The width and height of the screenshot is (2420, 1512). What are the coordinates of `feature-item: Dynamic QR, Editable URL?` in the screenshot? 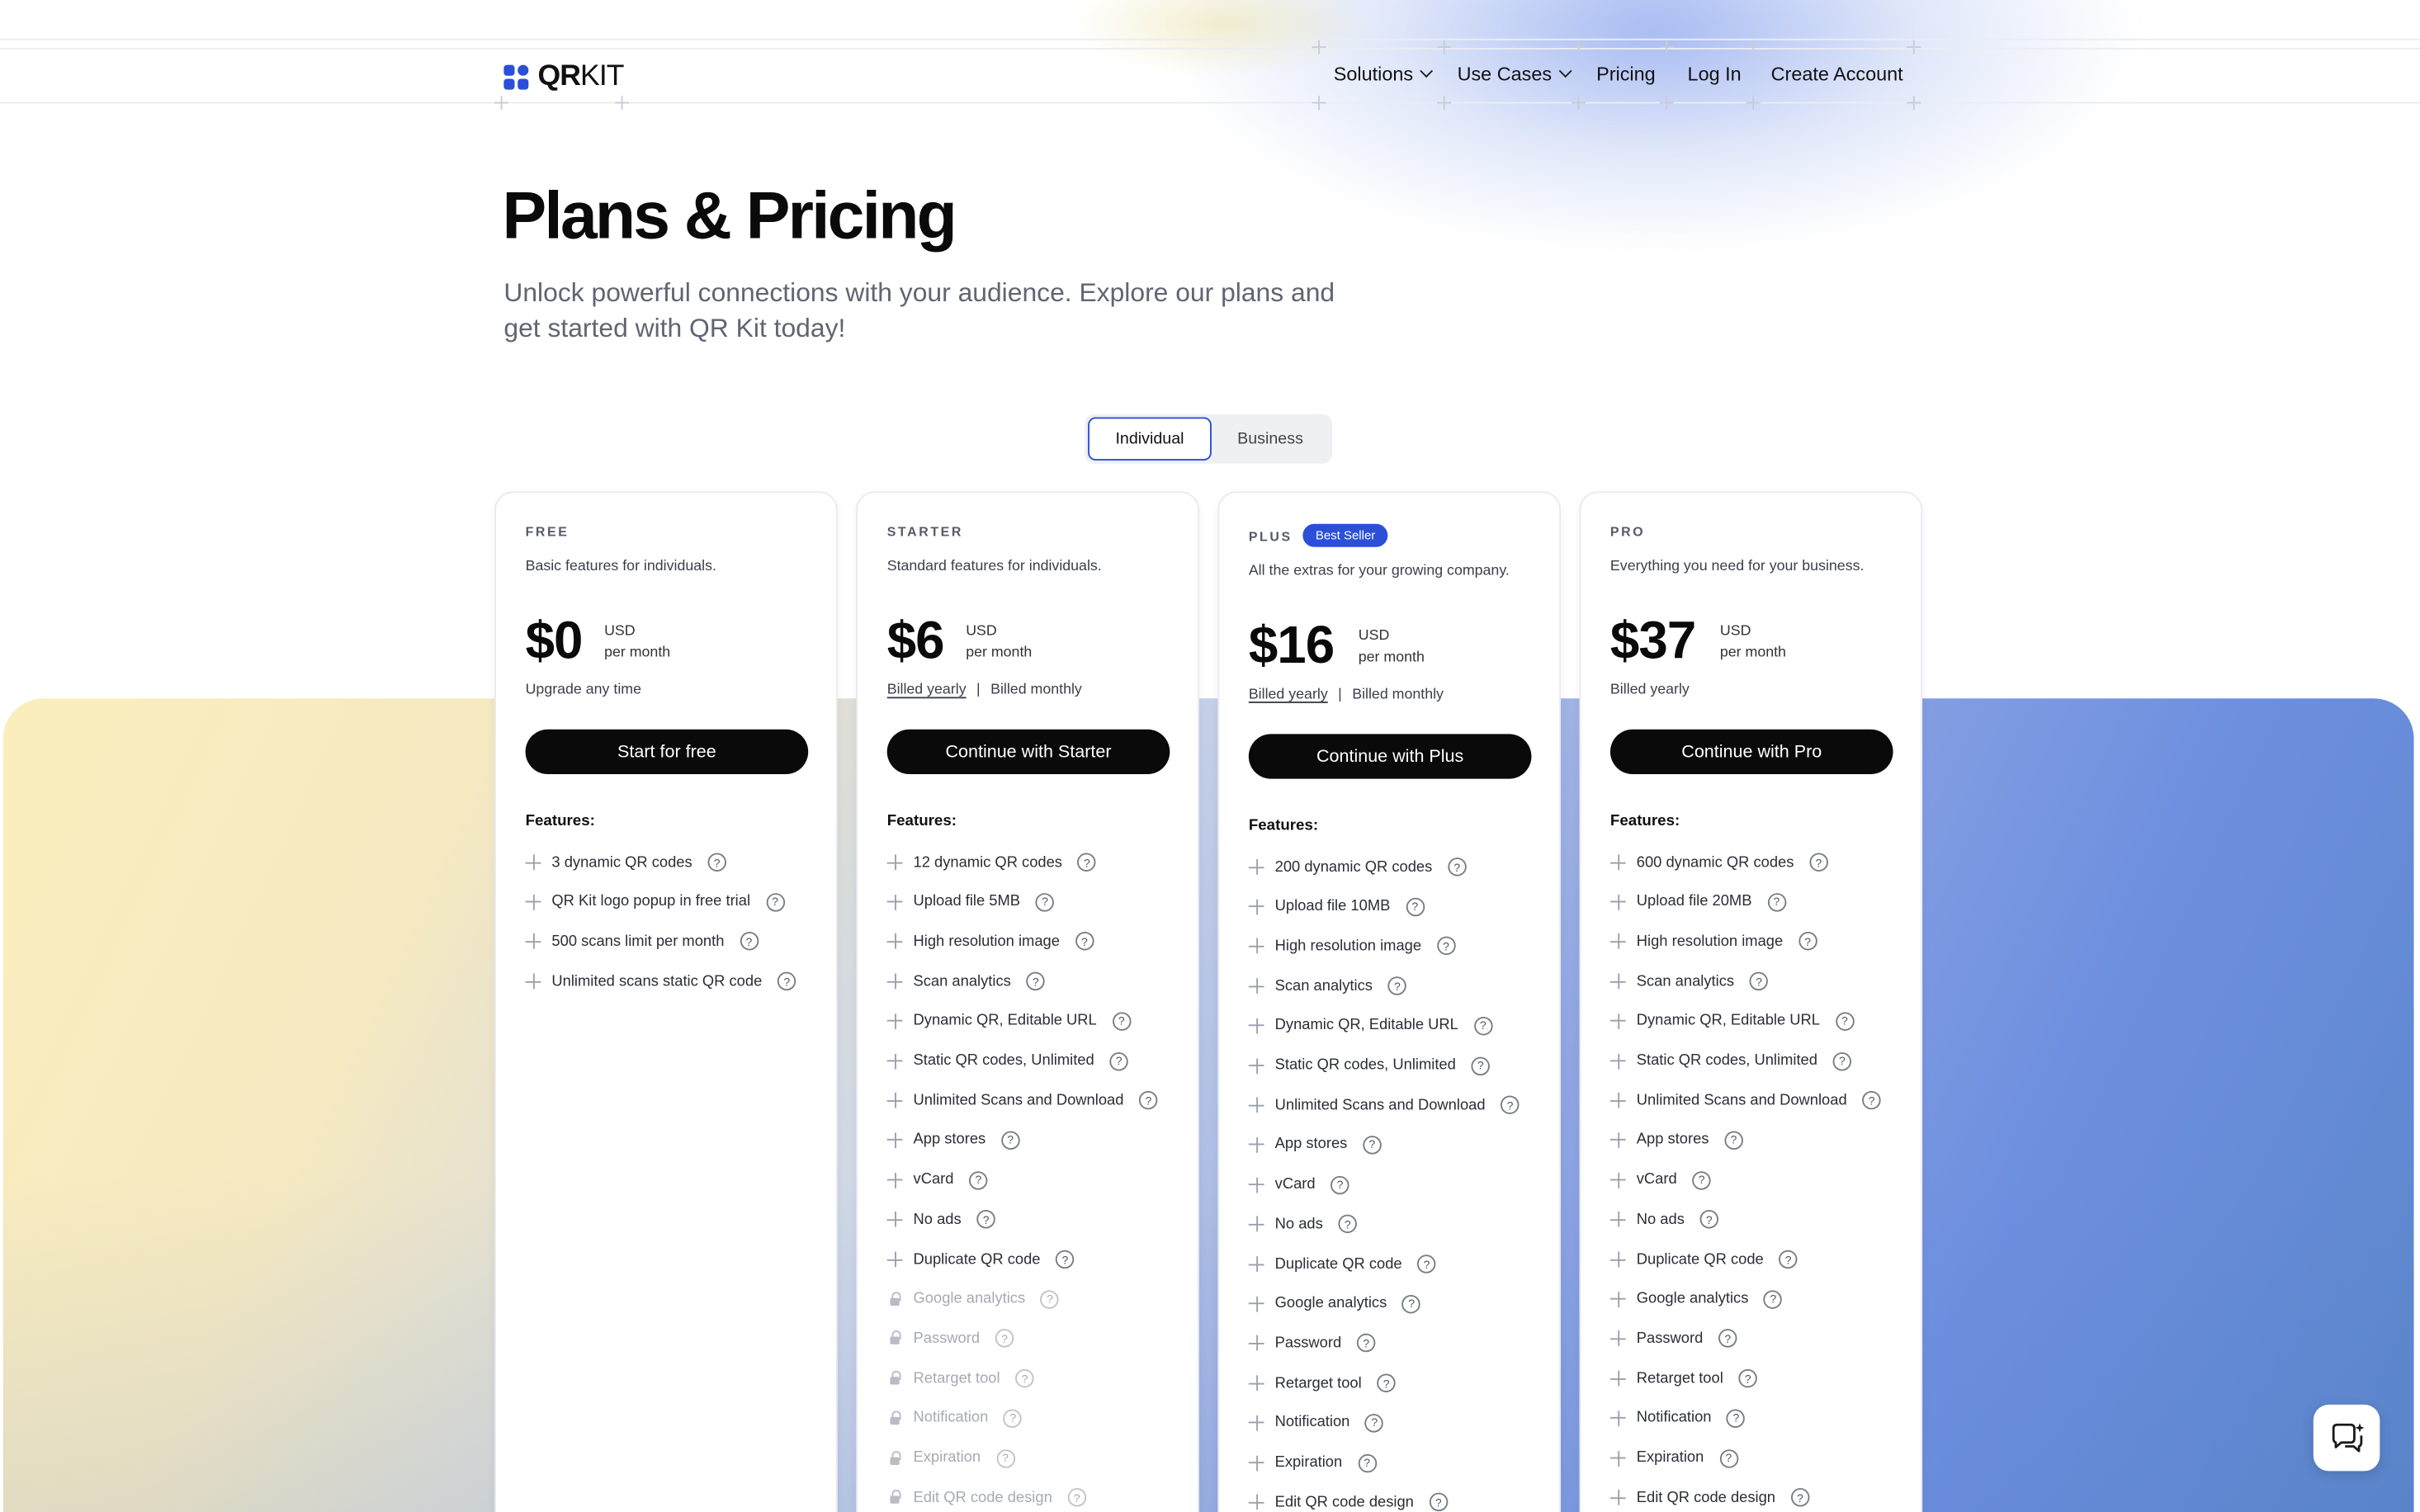 It's located at (1732, 1021).